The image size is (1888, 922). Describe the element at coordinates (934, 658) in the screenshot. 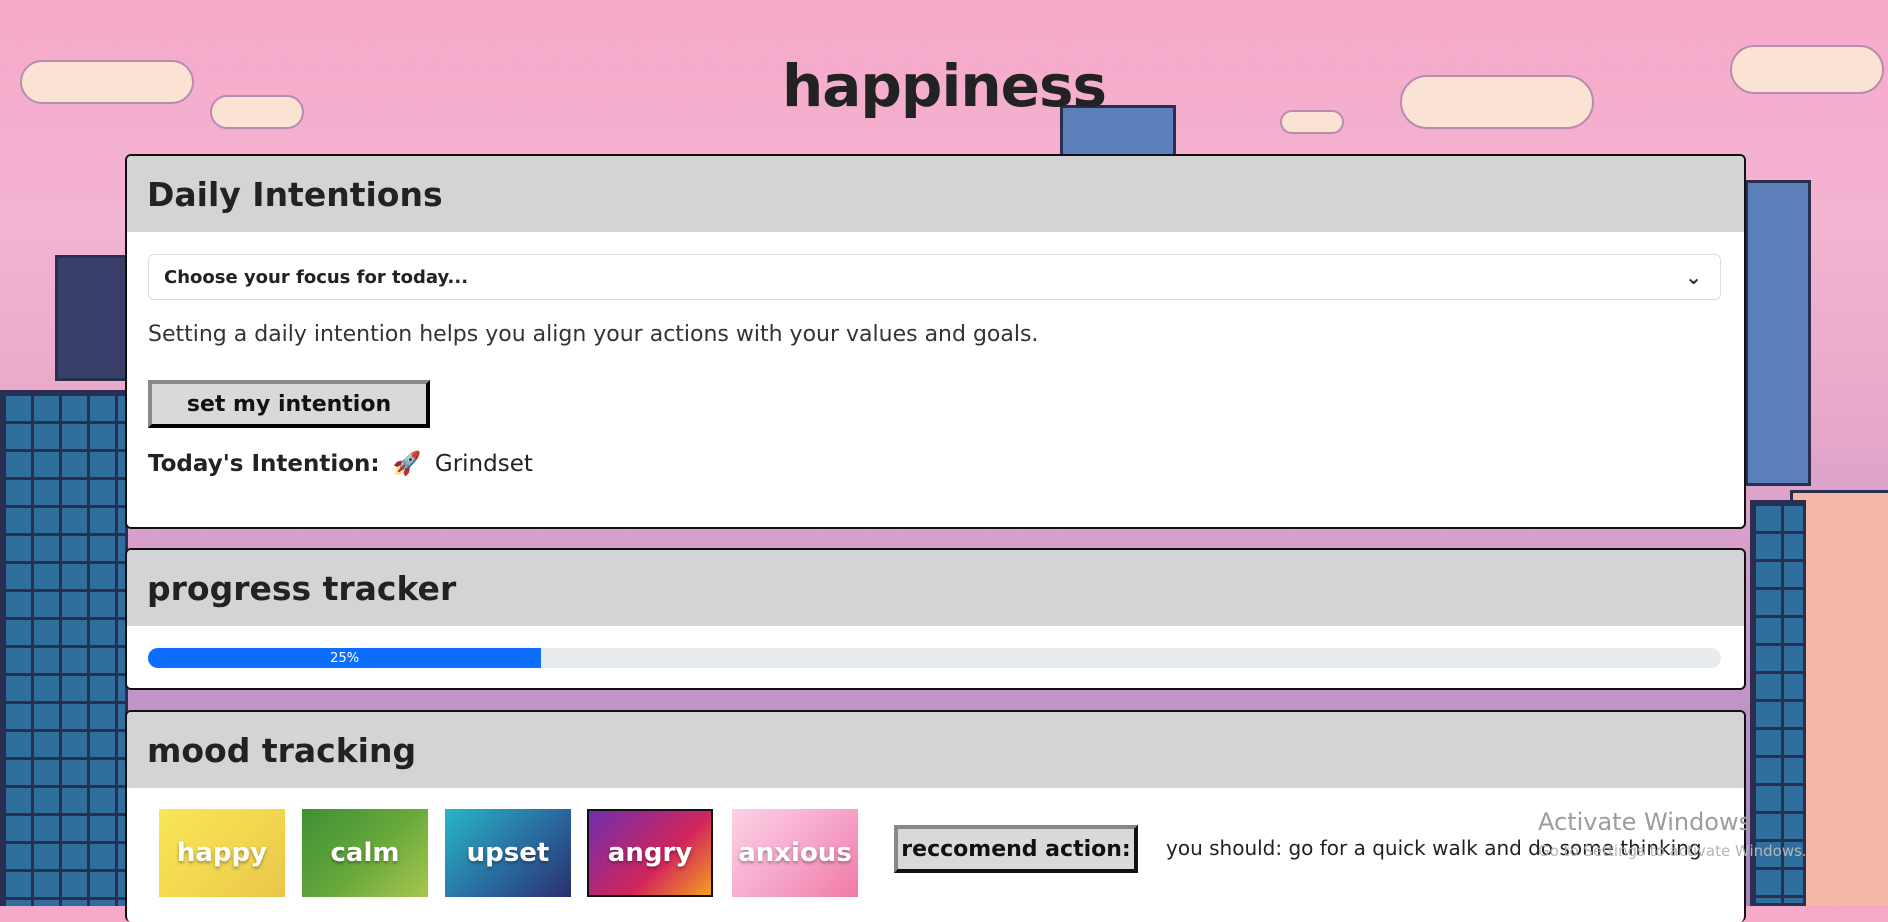

I see `progress-bar: 25%` at that location.